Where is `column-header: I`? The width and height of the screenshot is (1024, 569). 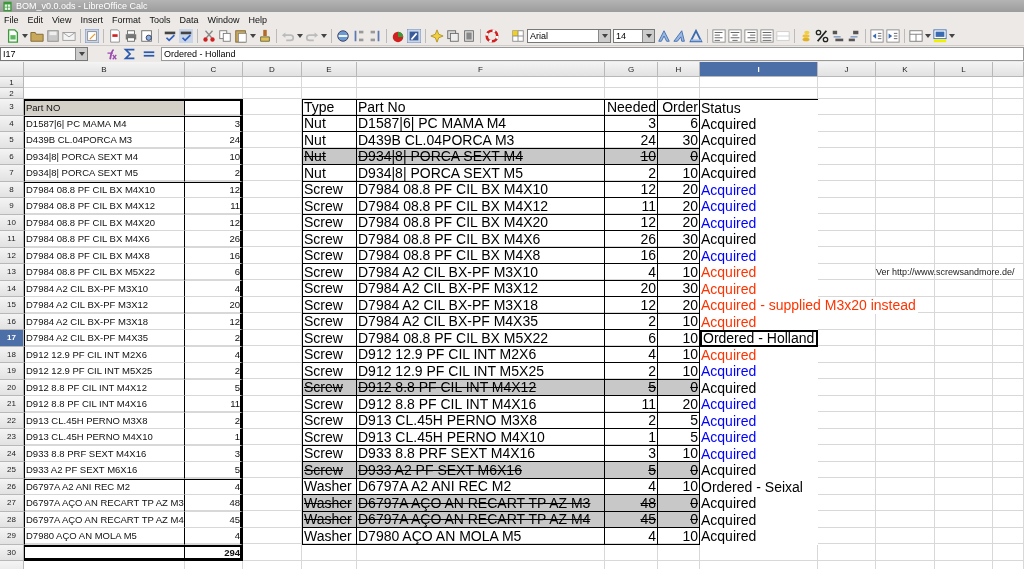
column-header: I is located at coordinates (759, 69).